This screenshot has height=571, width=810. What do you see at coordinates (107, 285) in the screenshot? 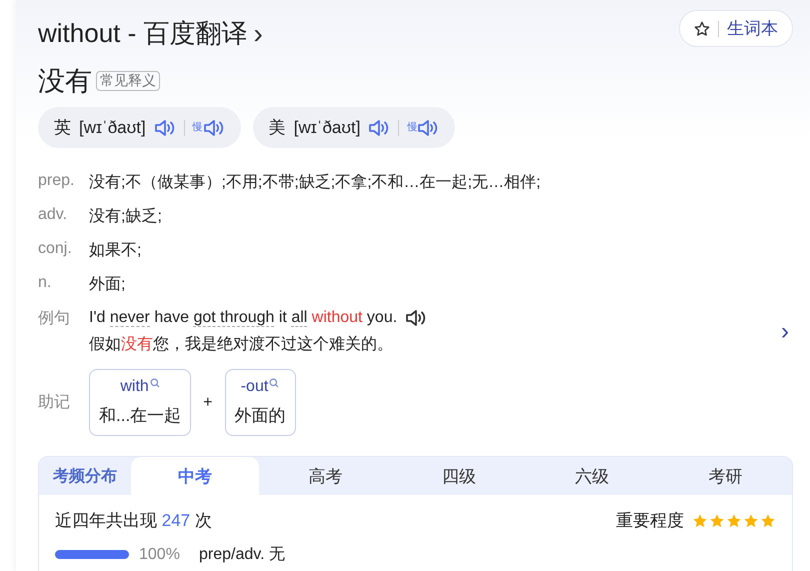
I see `definition: 外面;` at bounding box center [107, 285].